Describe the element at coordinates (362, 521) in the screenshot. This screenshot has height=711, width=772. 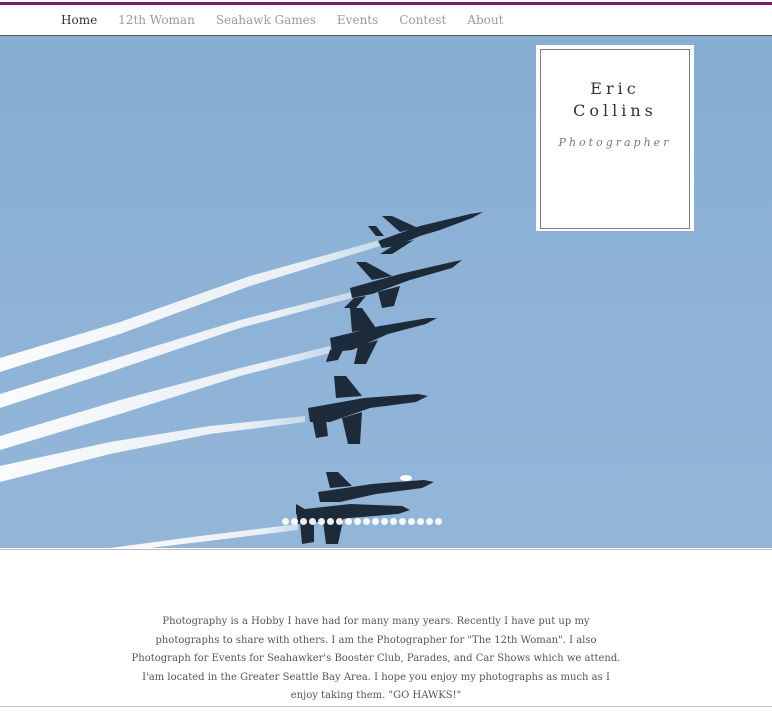
I see `slideshow-dots` at that location.